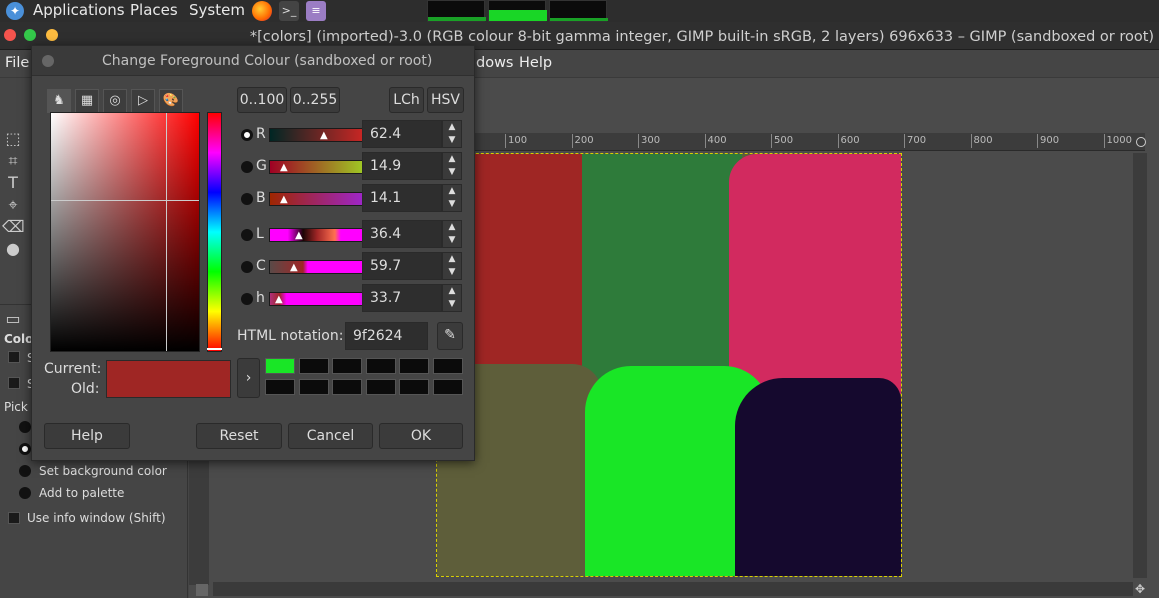 This screenshot has height=598, width=1159. Describe the element at coordinates (15, 11) in the screenshot. I see `applications-icon: ✦` at that location.